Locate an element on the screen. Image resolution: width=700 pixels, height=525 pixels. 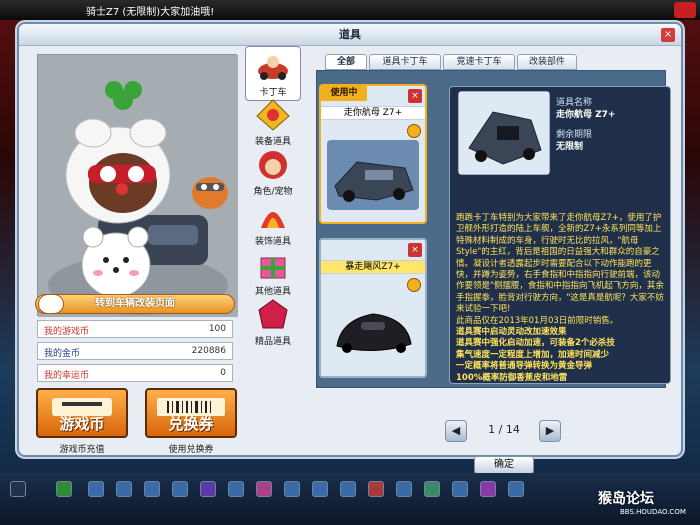
forum-watermark: 猴岛论坛 is located at coordinates (626, 499).